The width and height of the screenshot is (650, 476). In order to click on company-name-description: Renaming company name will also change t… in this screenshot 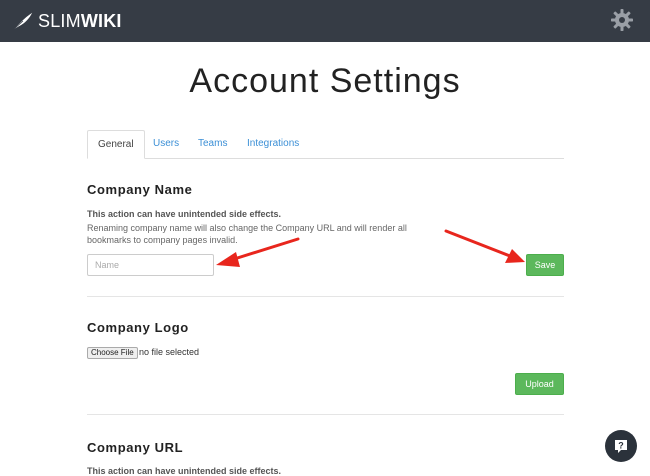, I will do `click(247, 234)`.